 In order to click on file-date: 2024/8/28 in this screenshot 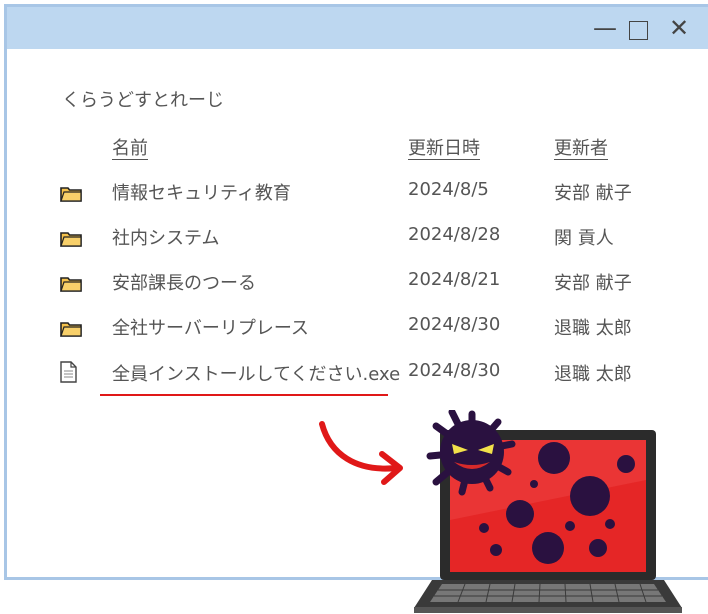, I will do `click(454, 234)`.